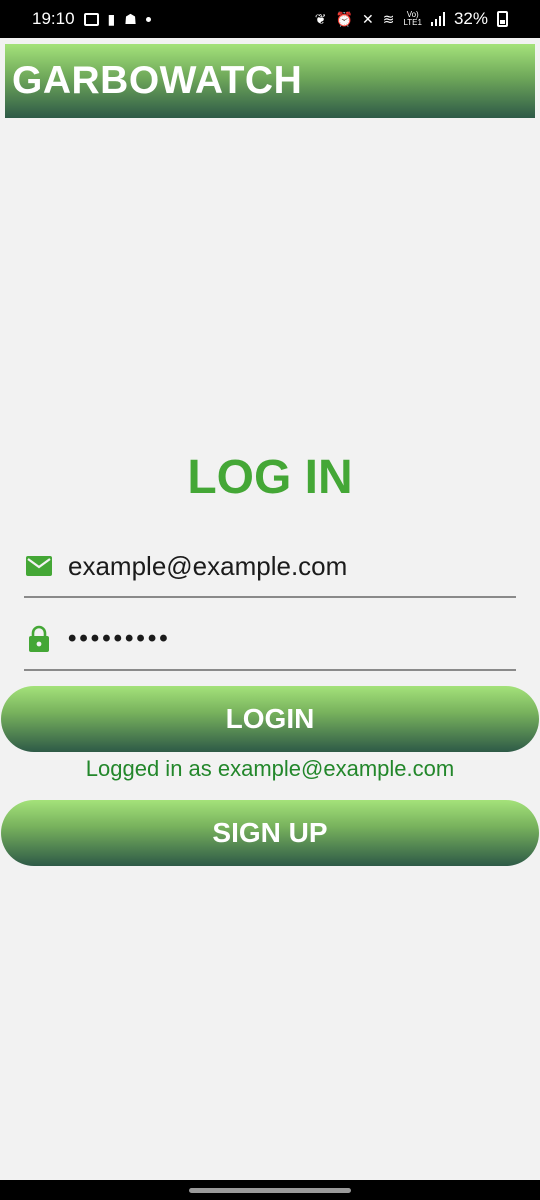 The image size is (540, 1200). Describe the element at coordinates (270, 477) in the screenshot. I see `login-heading: LOG IN` at that location.